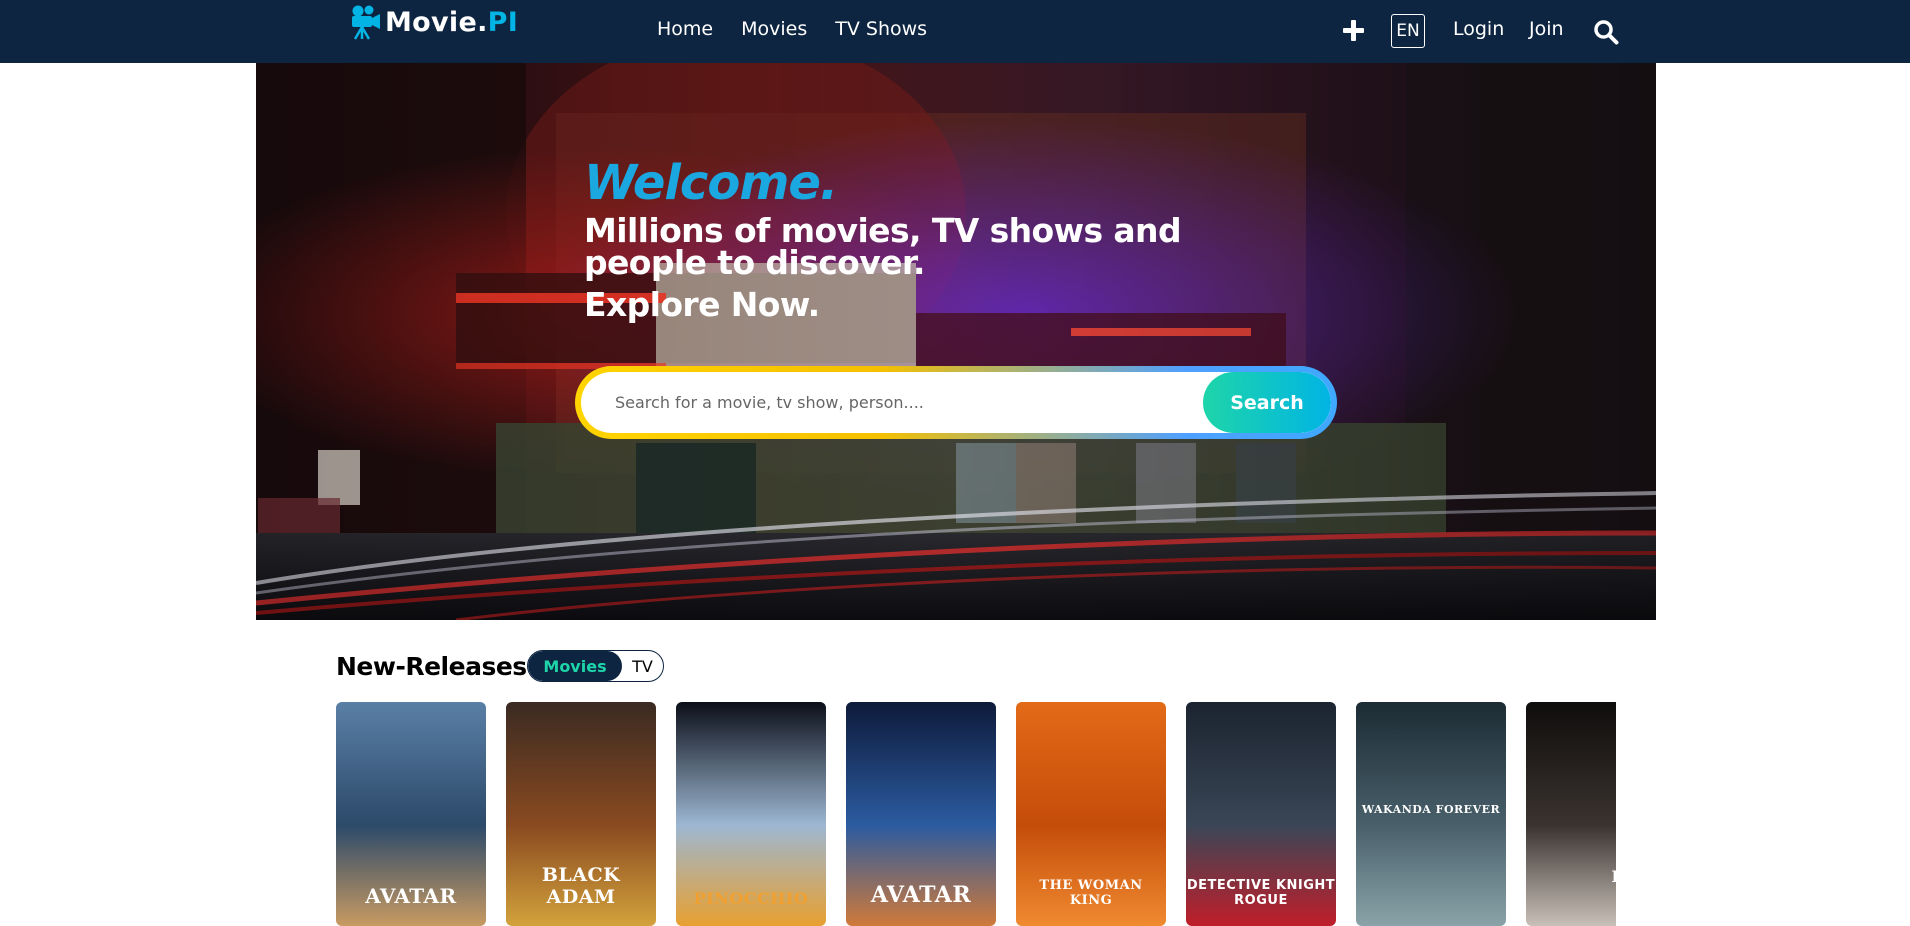 Image resolution: width=1910 pixels, height=926 pixels. What do you see at coordinates (581, 886) in the screenshot?
I see `poster-title: BLACK ADAM` at bounding box center [581, 886].